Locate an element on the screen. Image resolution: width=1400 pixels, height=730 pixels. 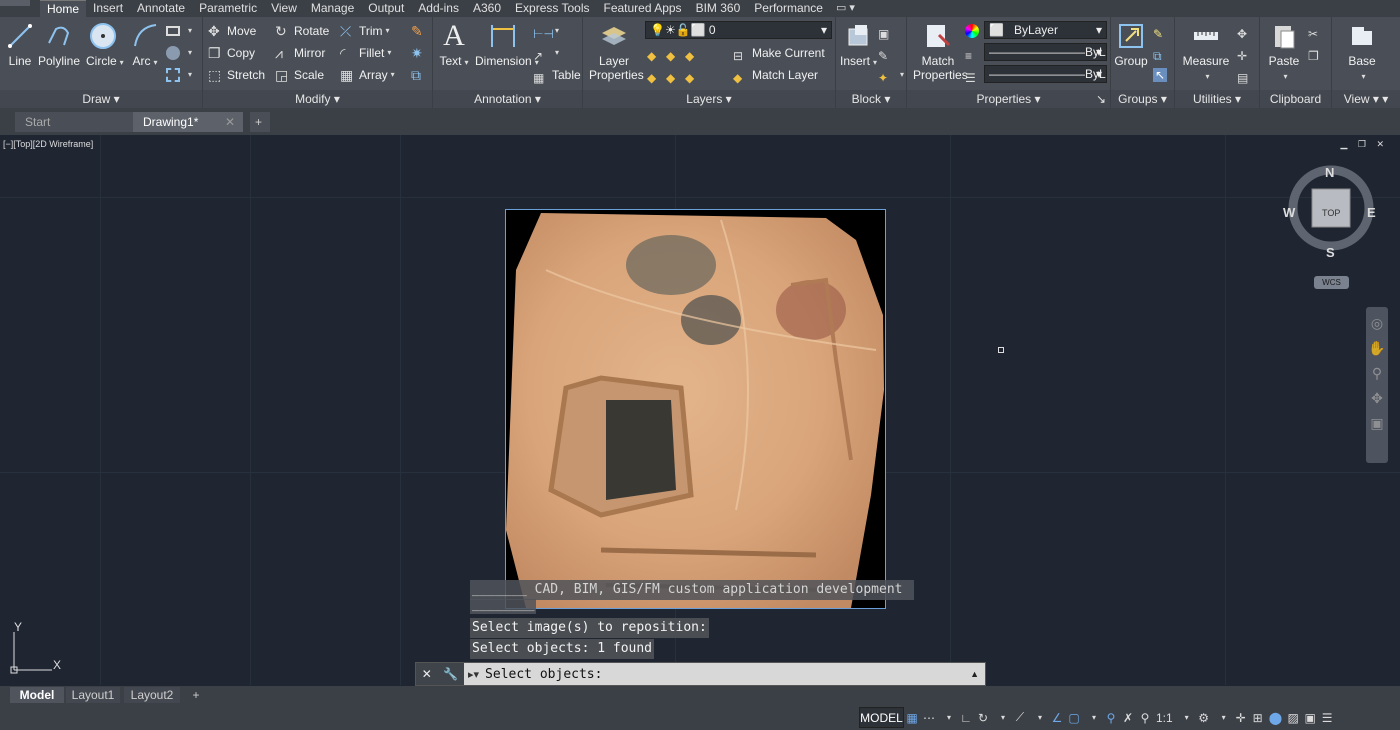
fillet-button: ◜ Fillet ▾ is located at coordinates (365, 53).